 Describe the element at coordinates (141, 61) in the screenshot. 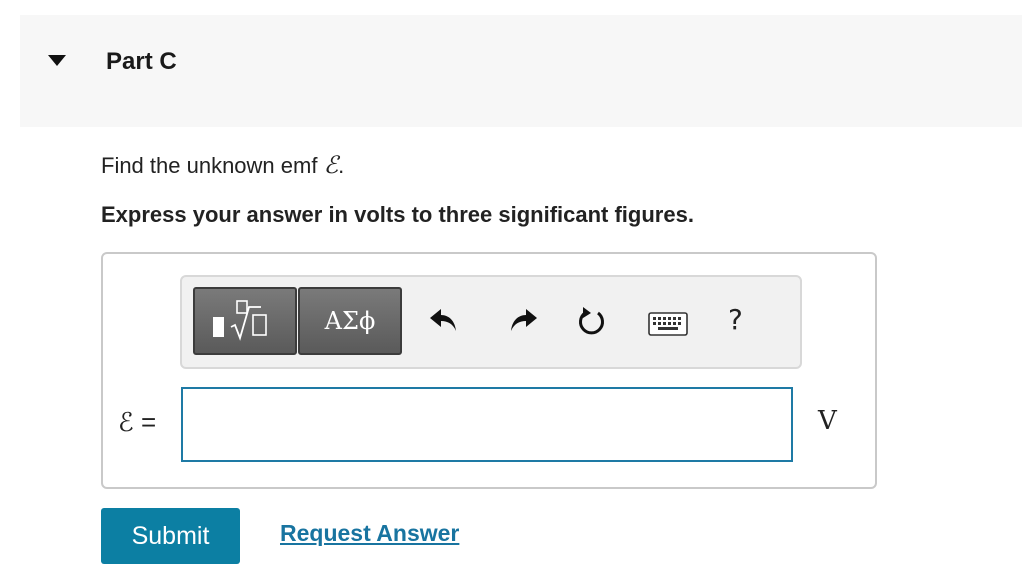

I see `part-title: Part C` at that location.